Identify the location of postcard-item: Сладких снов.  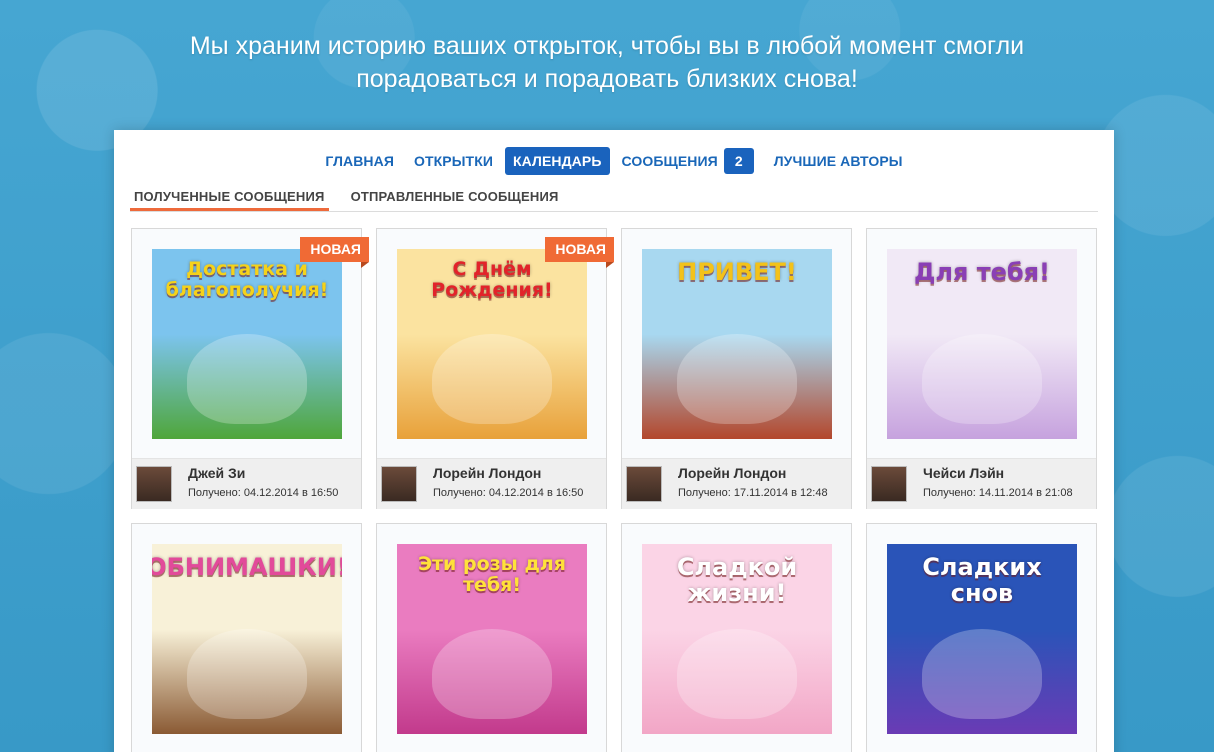
(981, 637).